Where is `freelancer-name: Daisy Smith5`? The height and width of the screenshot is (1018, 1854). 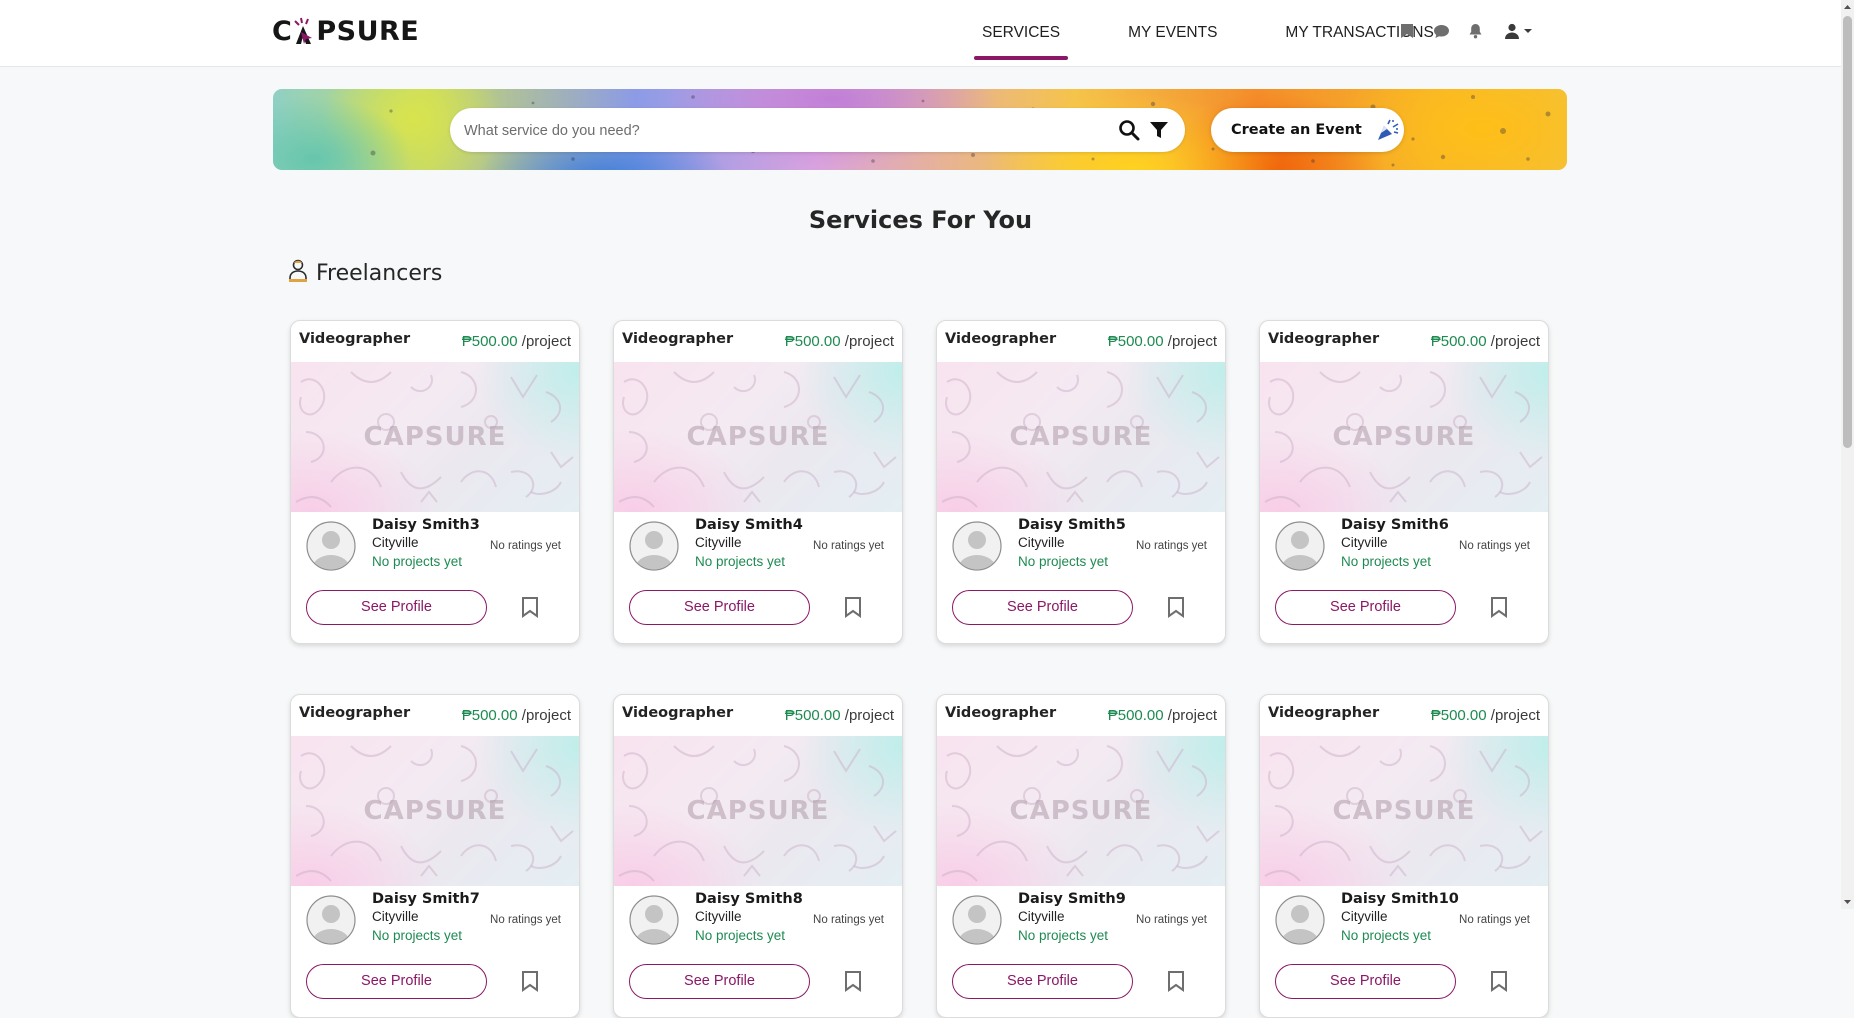
freelancer-name: Daisy Smith5 is located at coordinates (1072, 525).